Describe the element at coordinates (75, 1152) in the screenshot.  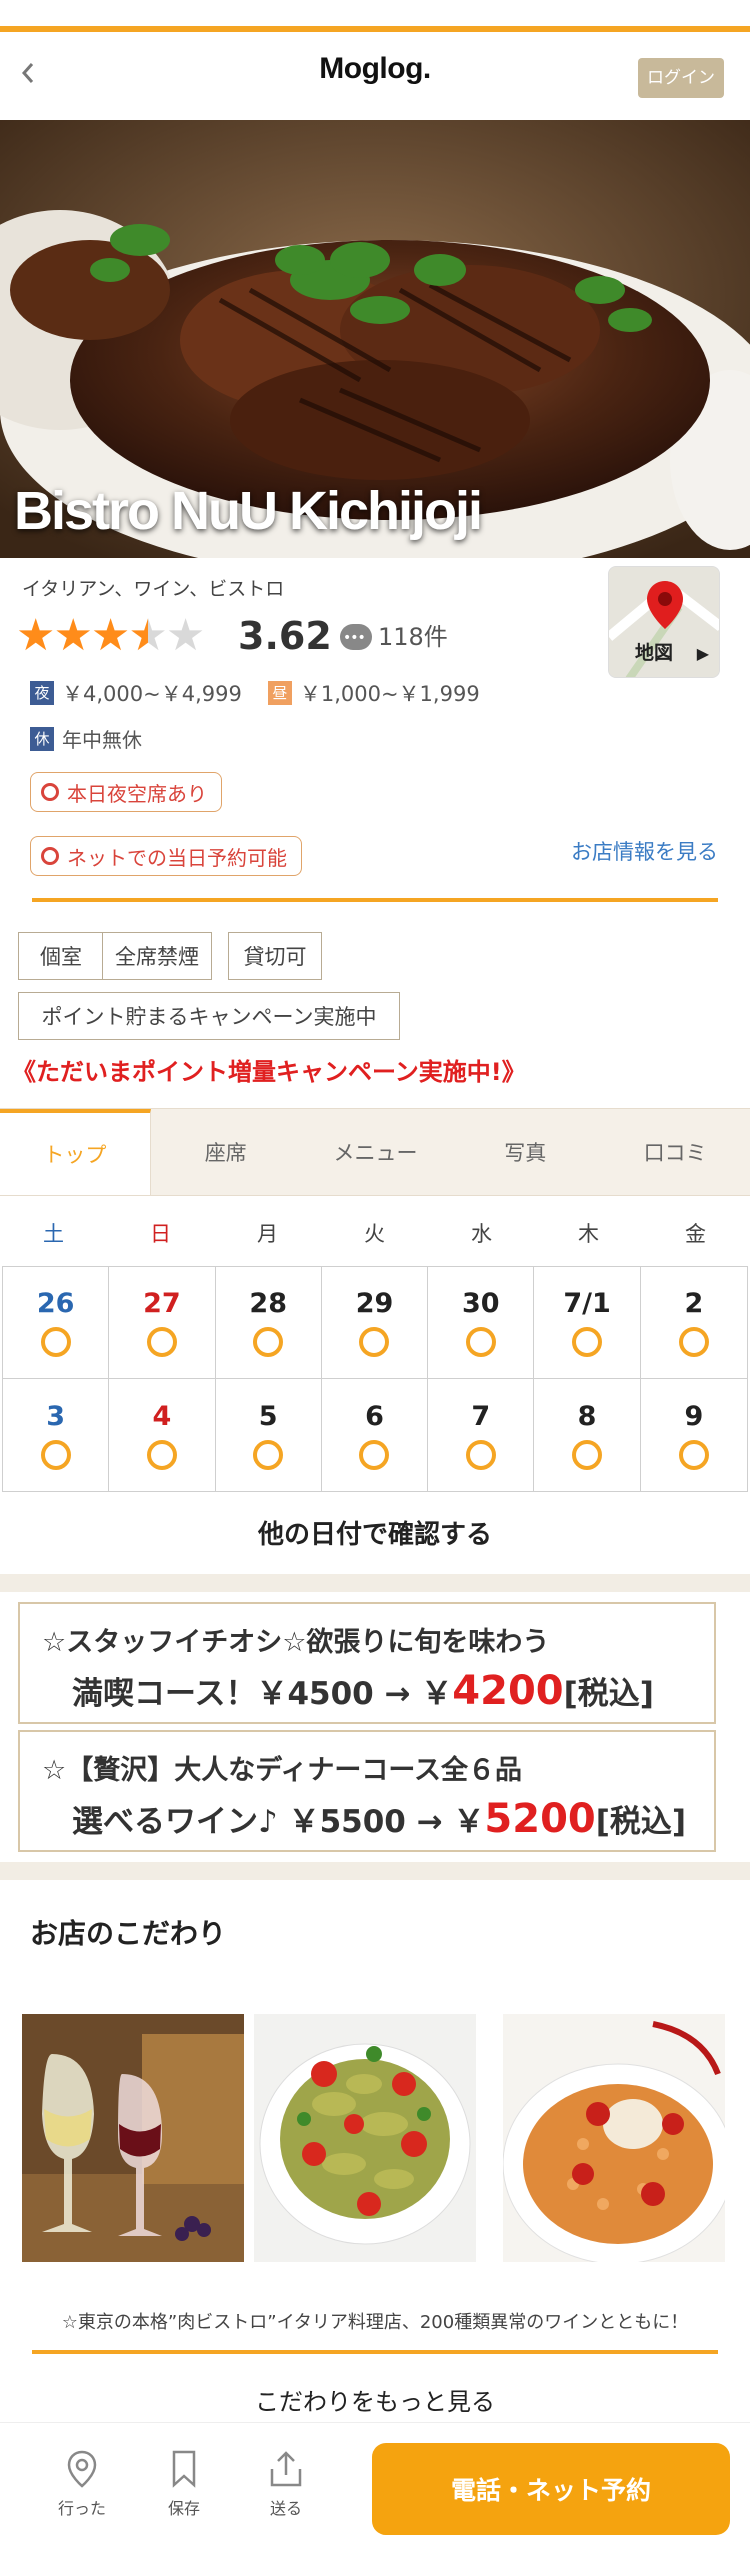
I see `tab-top: トップ` at that location.